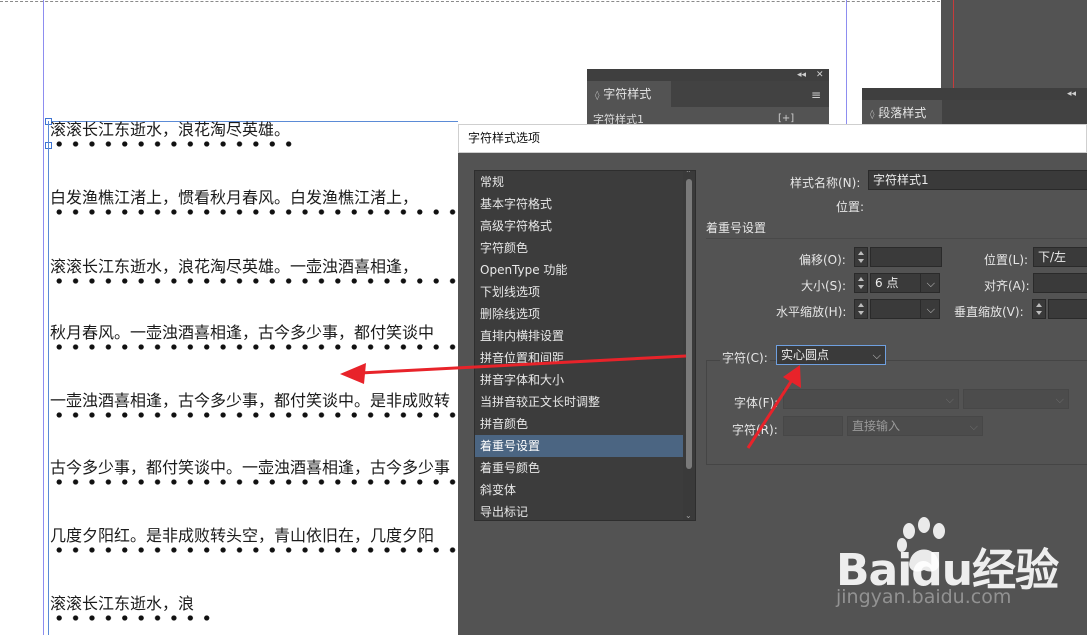  What do you see at coordinates (811, 312) in the screenshot?
I see `horizontal-scale-label: 水平缩放(H):` at bounding box center [811, 312].